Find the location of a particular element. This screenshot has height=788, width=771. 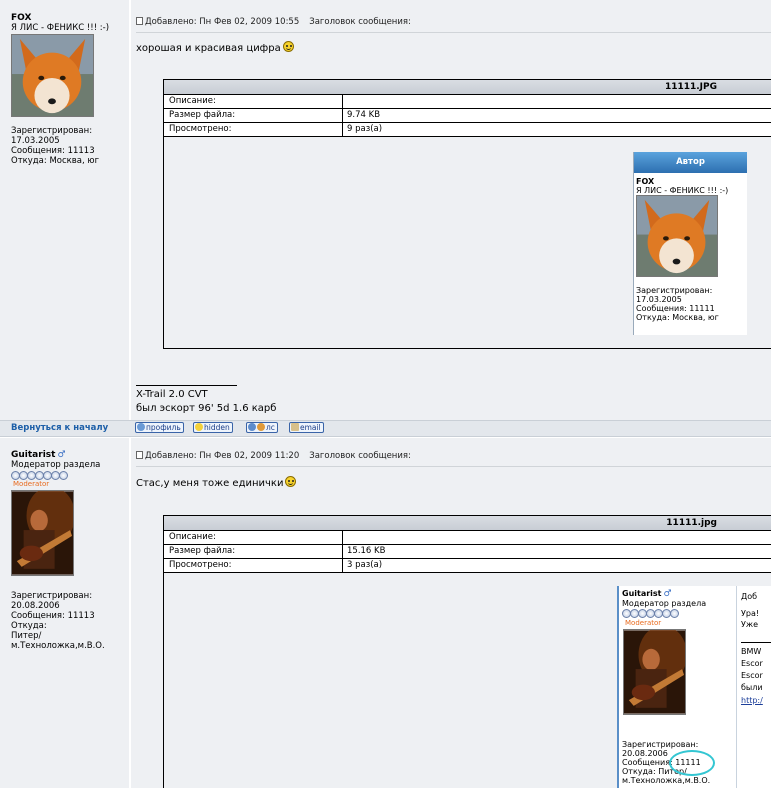

pm-label: лс is located at coordinates (270, 427).